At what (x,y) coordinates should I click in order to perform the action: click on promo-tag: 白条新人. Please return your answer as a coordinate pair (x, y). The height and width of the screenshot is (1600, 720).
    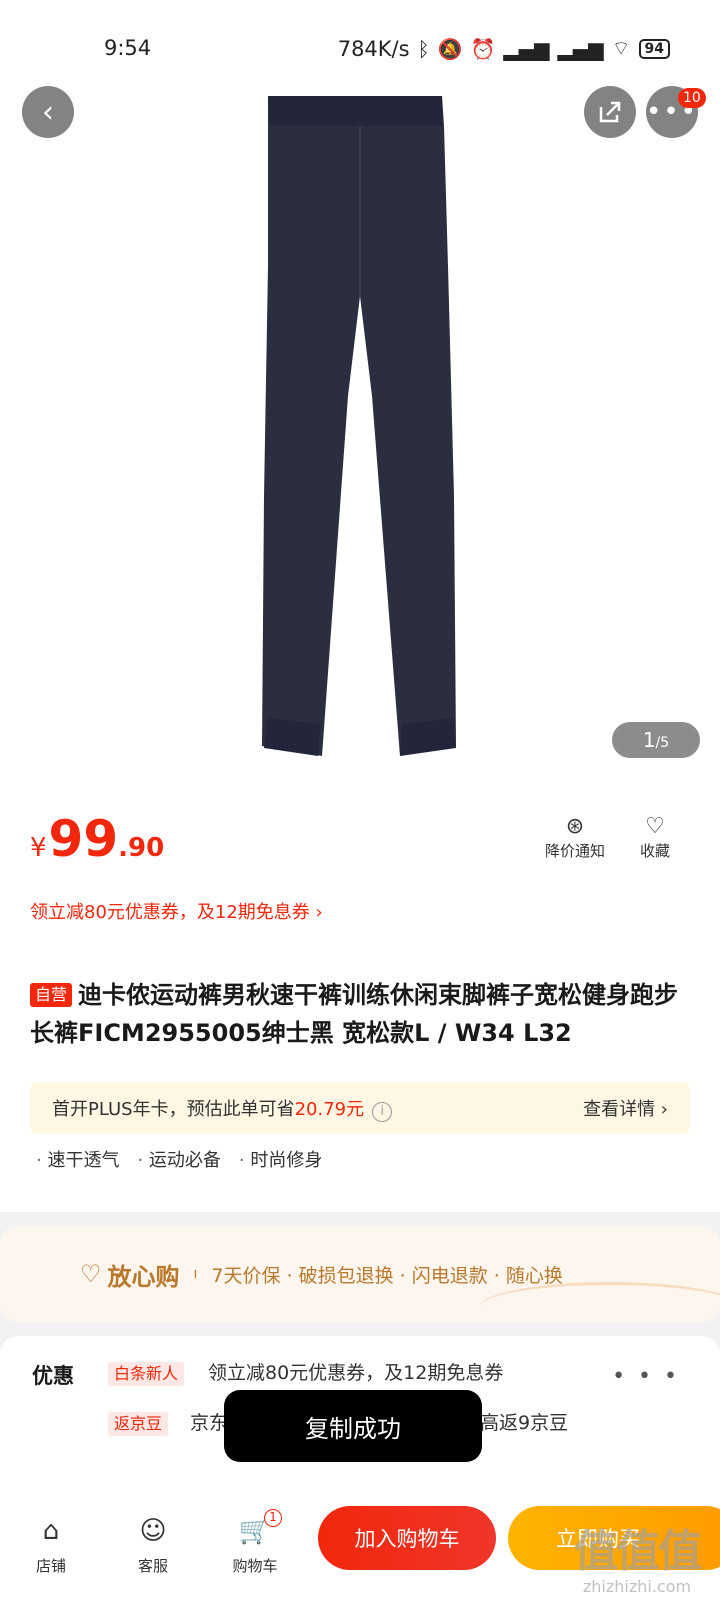
    Looking at the image, I should click on (146, 1374).